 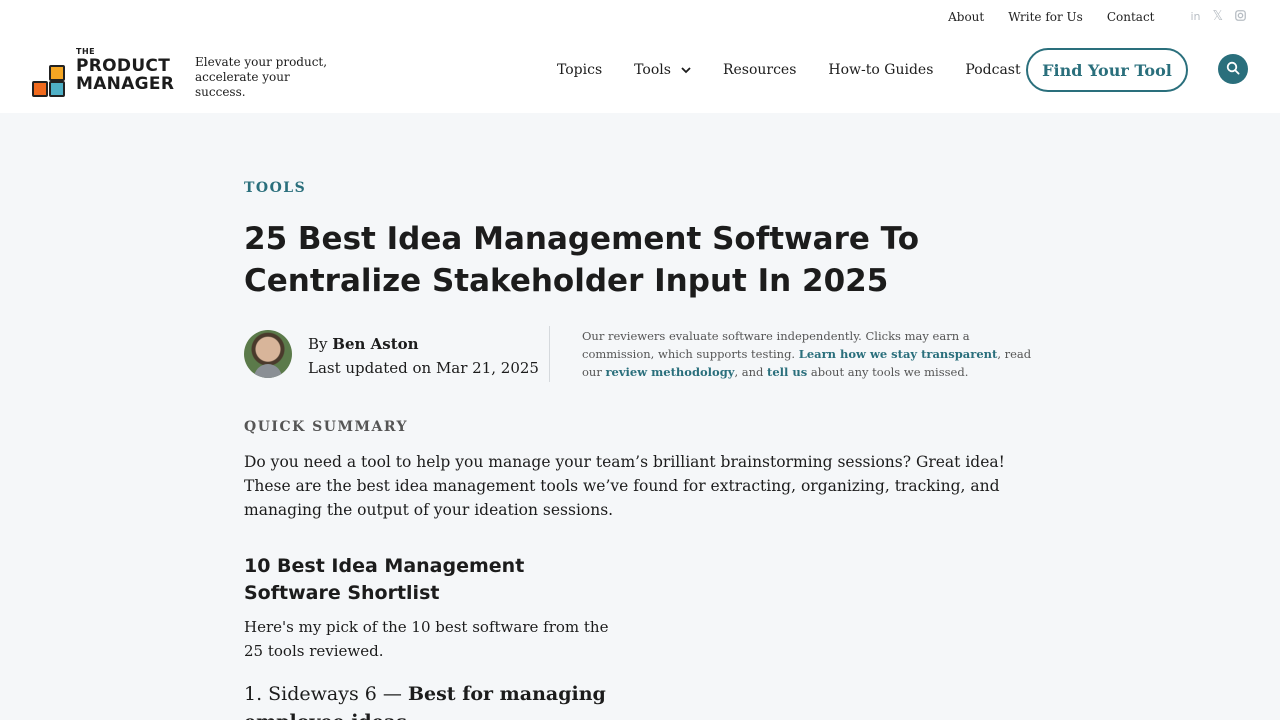 What do you see at coordinates (423, 368) in the screenshot?
I see `updated-date: Last updated on Mar 21, 2025` at bounding box center [423, 368].